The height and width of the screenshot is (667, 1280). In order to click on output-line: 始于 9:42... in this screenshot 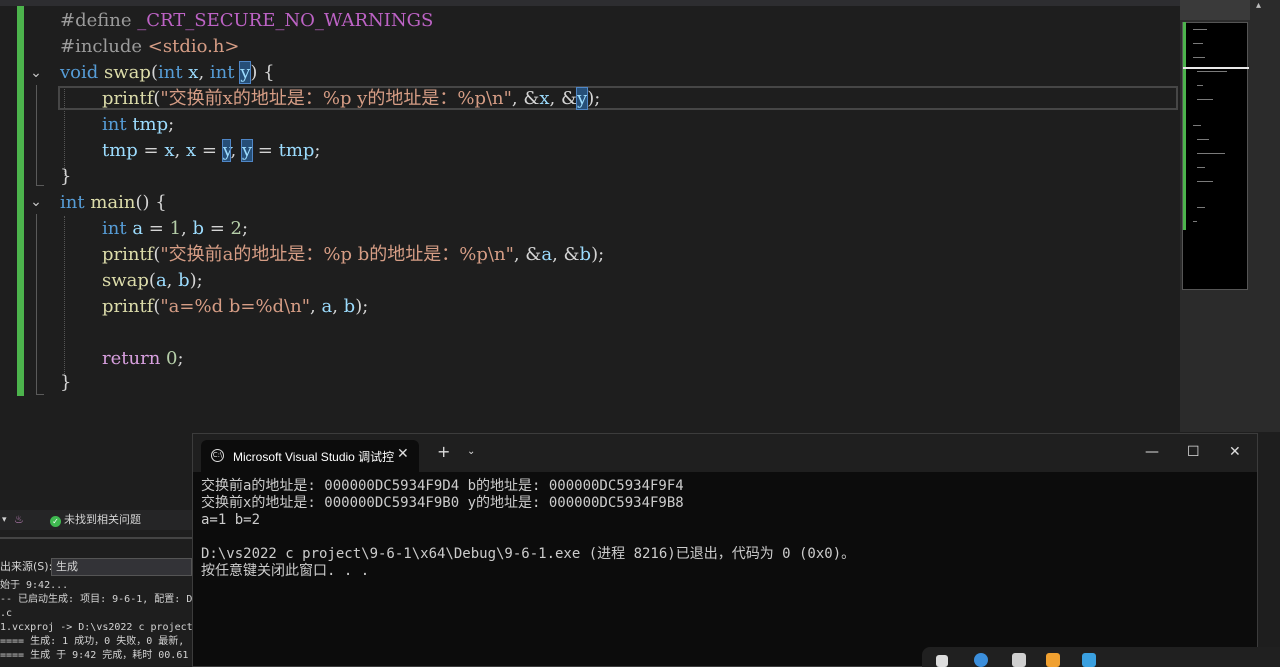, I will do `click(34, 585)`.